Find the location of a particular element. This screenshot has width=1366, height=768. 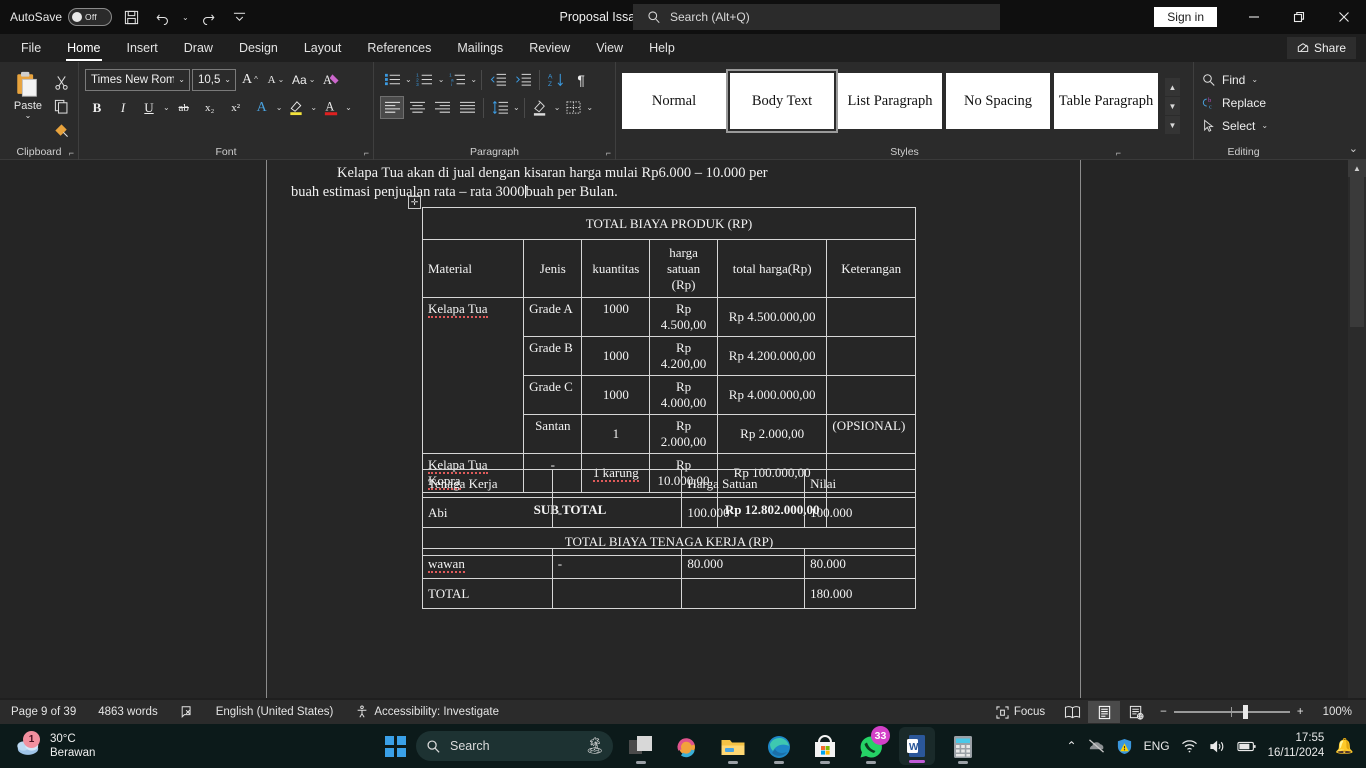

share-button: Share is located at coordinates (1321, 48).